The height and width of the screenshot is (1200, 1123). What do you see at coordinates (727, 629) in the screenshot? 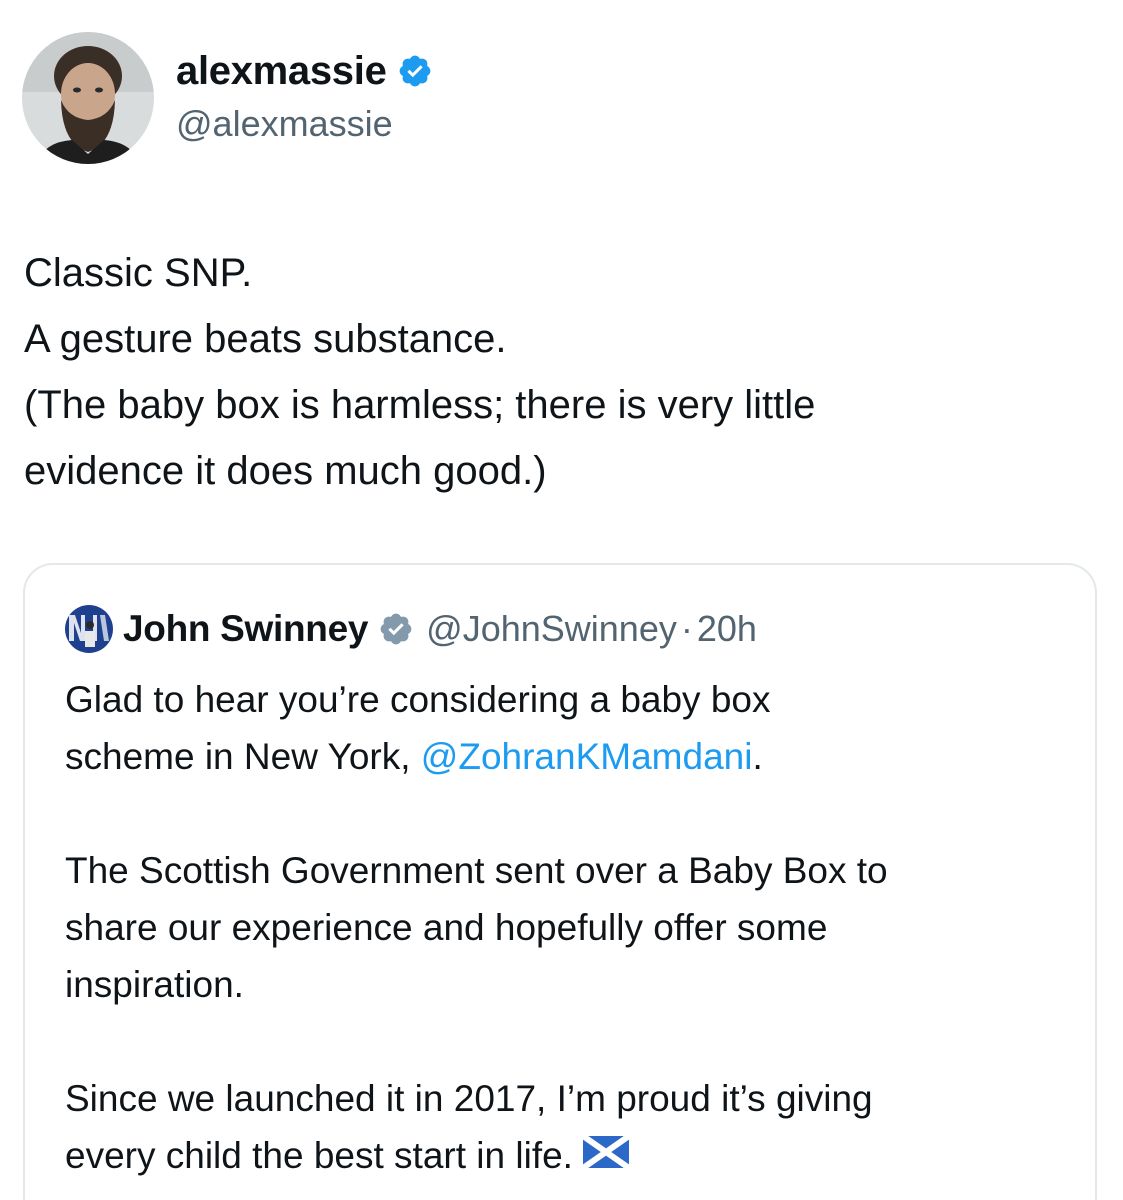
I see `quoted-tweet-timestamp: 20h` at bounding box center [727, 629].